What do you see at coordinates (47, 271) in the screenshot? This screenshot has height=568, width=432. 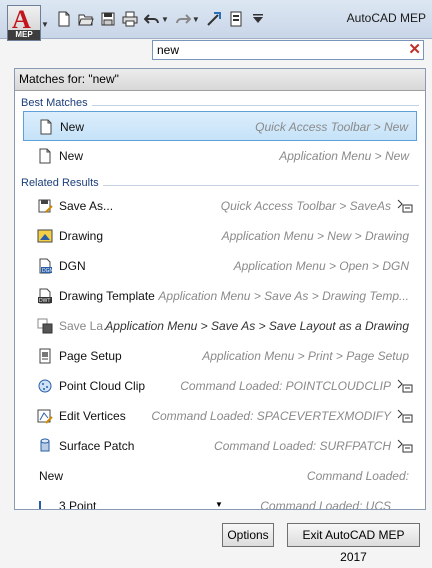 I see `svg-text: DGN` at bounding box center [47, 271].